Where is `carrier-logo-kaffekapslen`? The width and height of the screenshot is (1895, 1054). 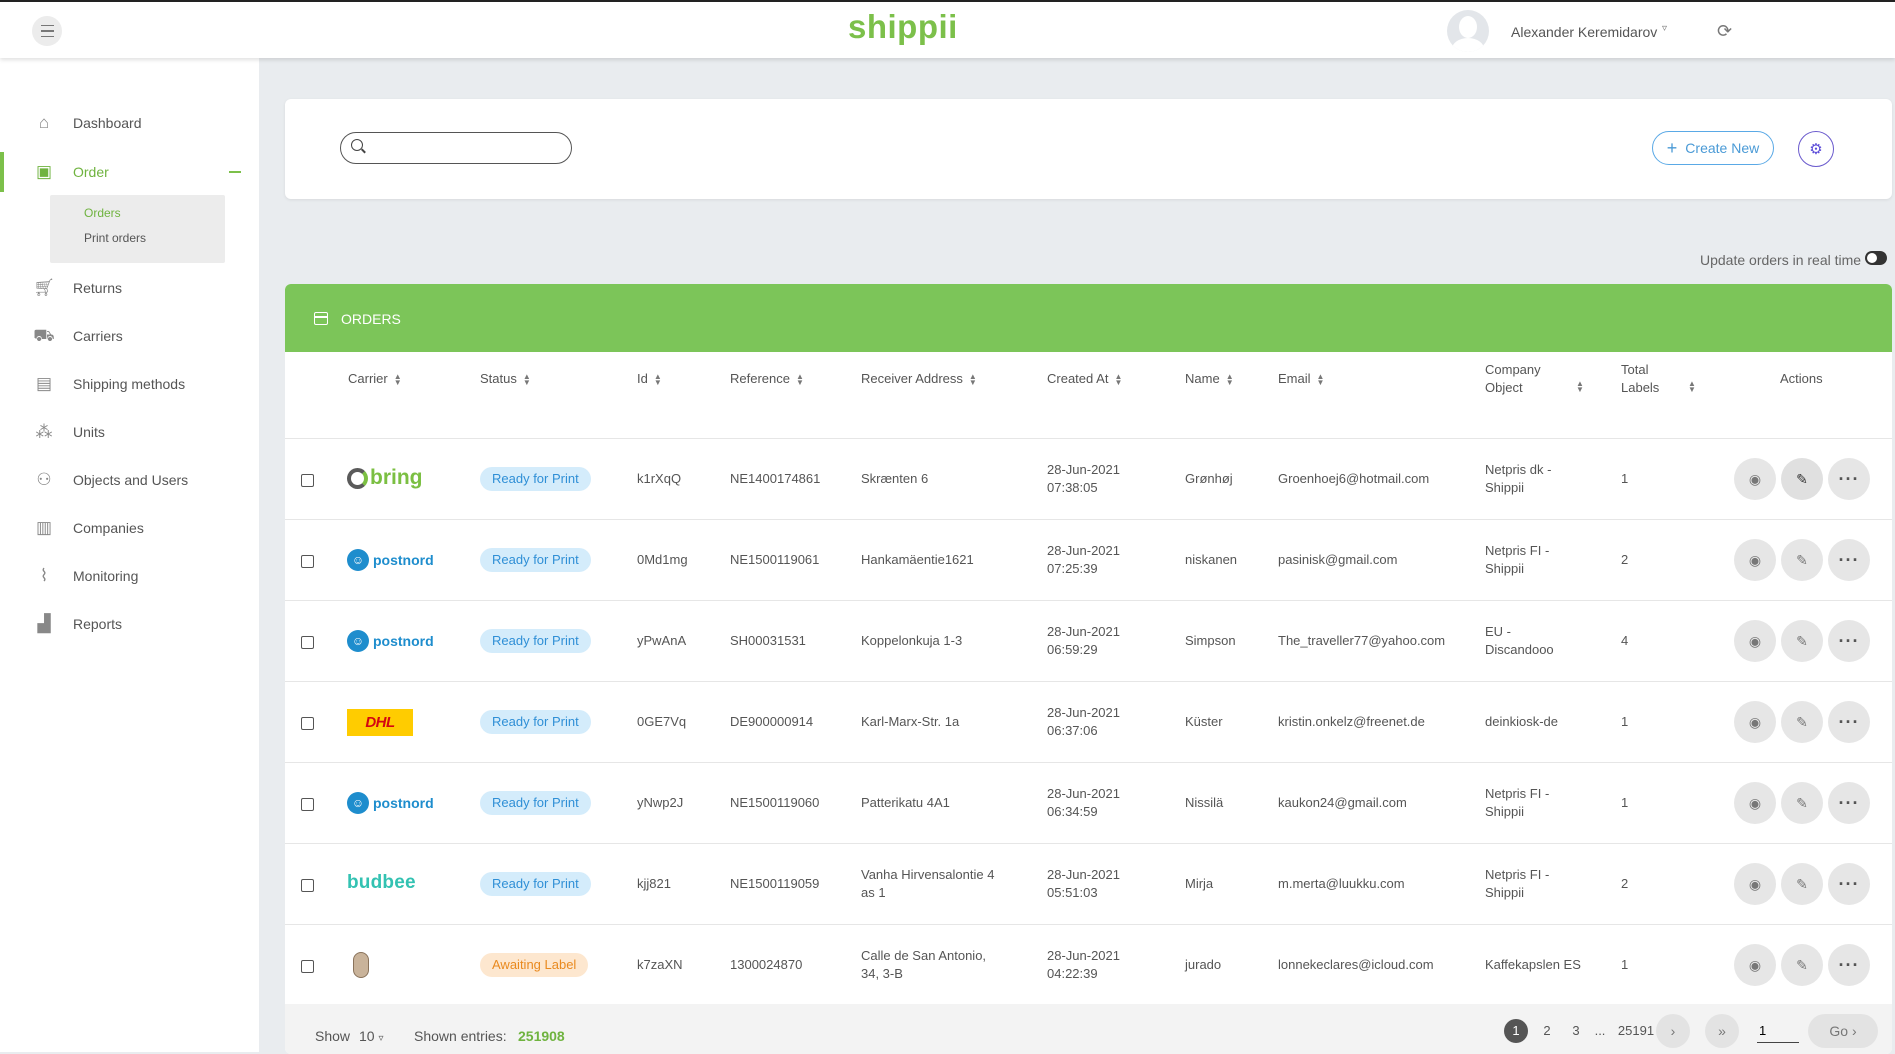 carrier-logo-kaffekapslen is located at coordinates (361, 965).